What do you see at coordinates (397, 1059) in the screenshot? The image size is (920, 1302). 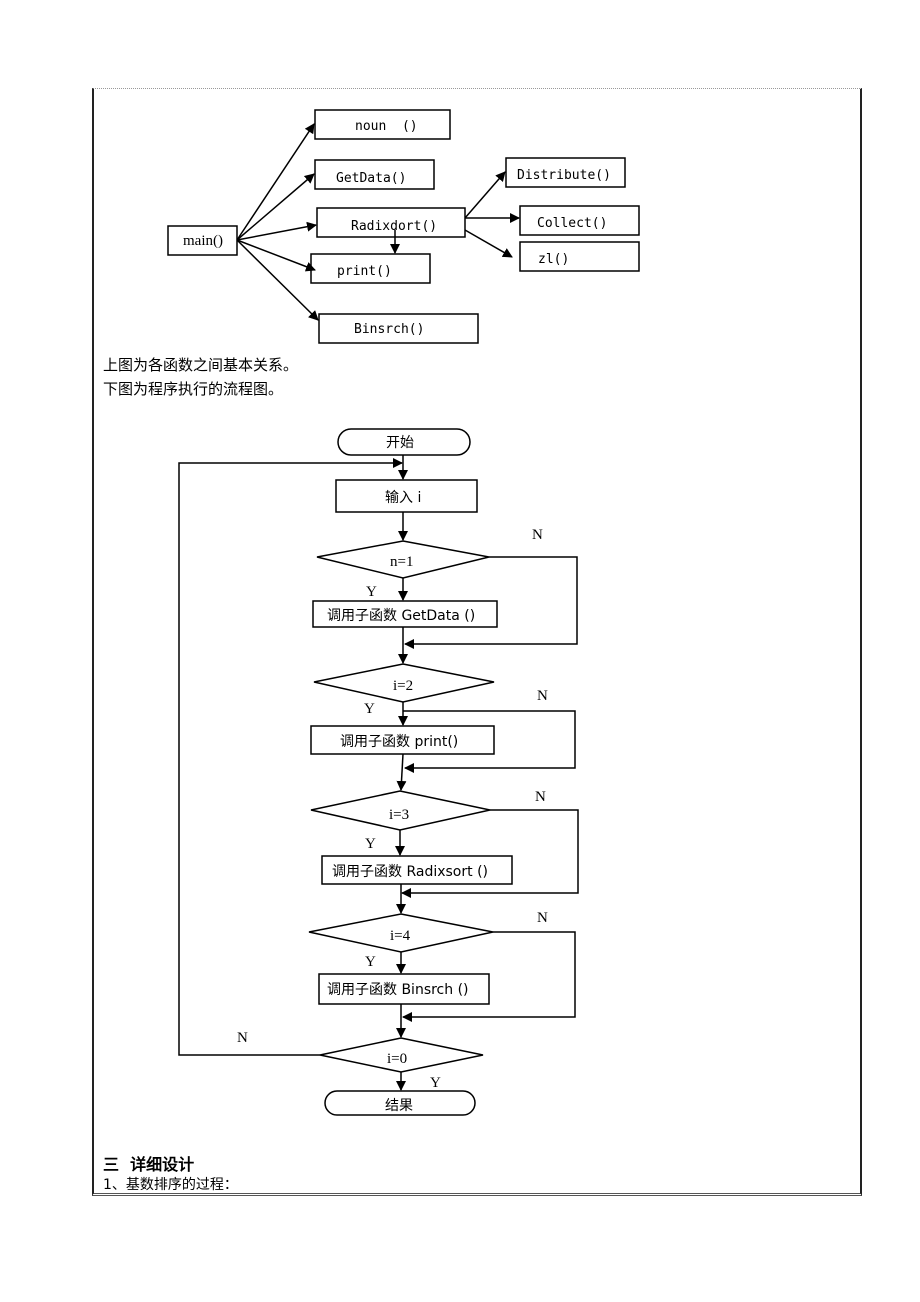 I see `decision-i0-label: i=0` at bounding box center [397, 1059].